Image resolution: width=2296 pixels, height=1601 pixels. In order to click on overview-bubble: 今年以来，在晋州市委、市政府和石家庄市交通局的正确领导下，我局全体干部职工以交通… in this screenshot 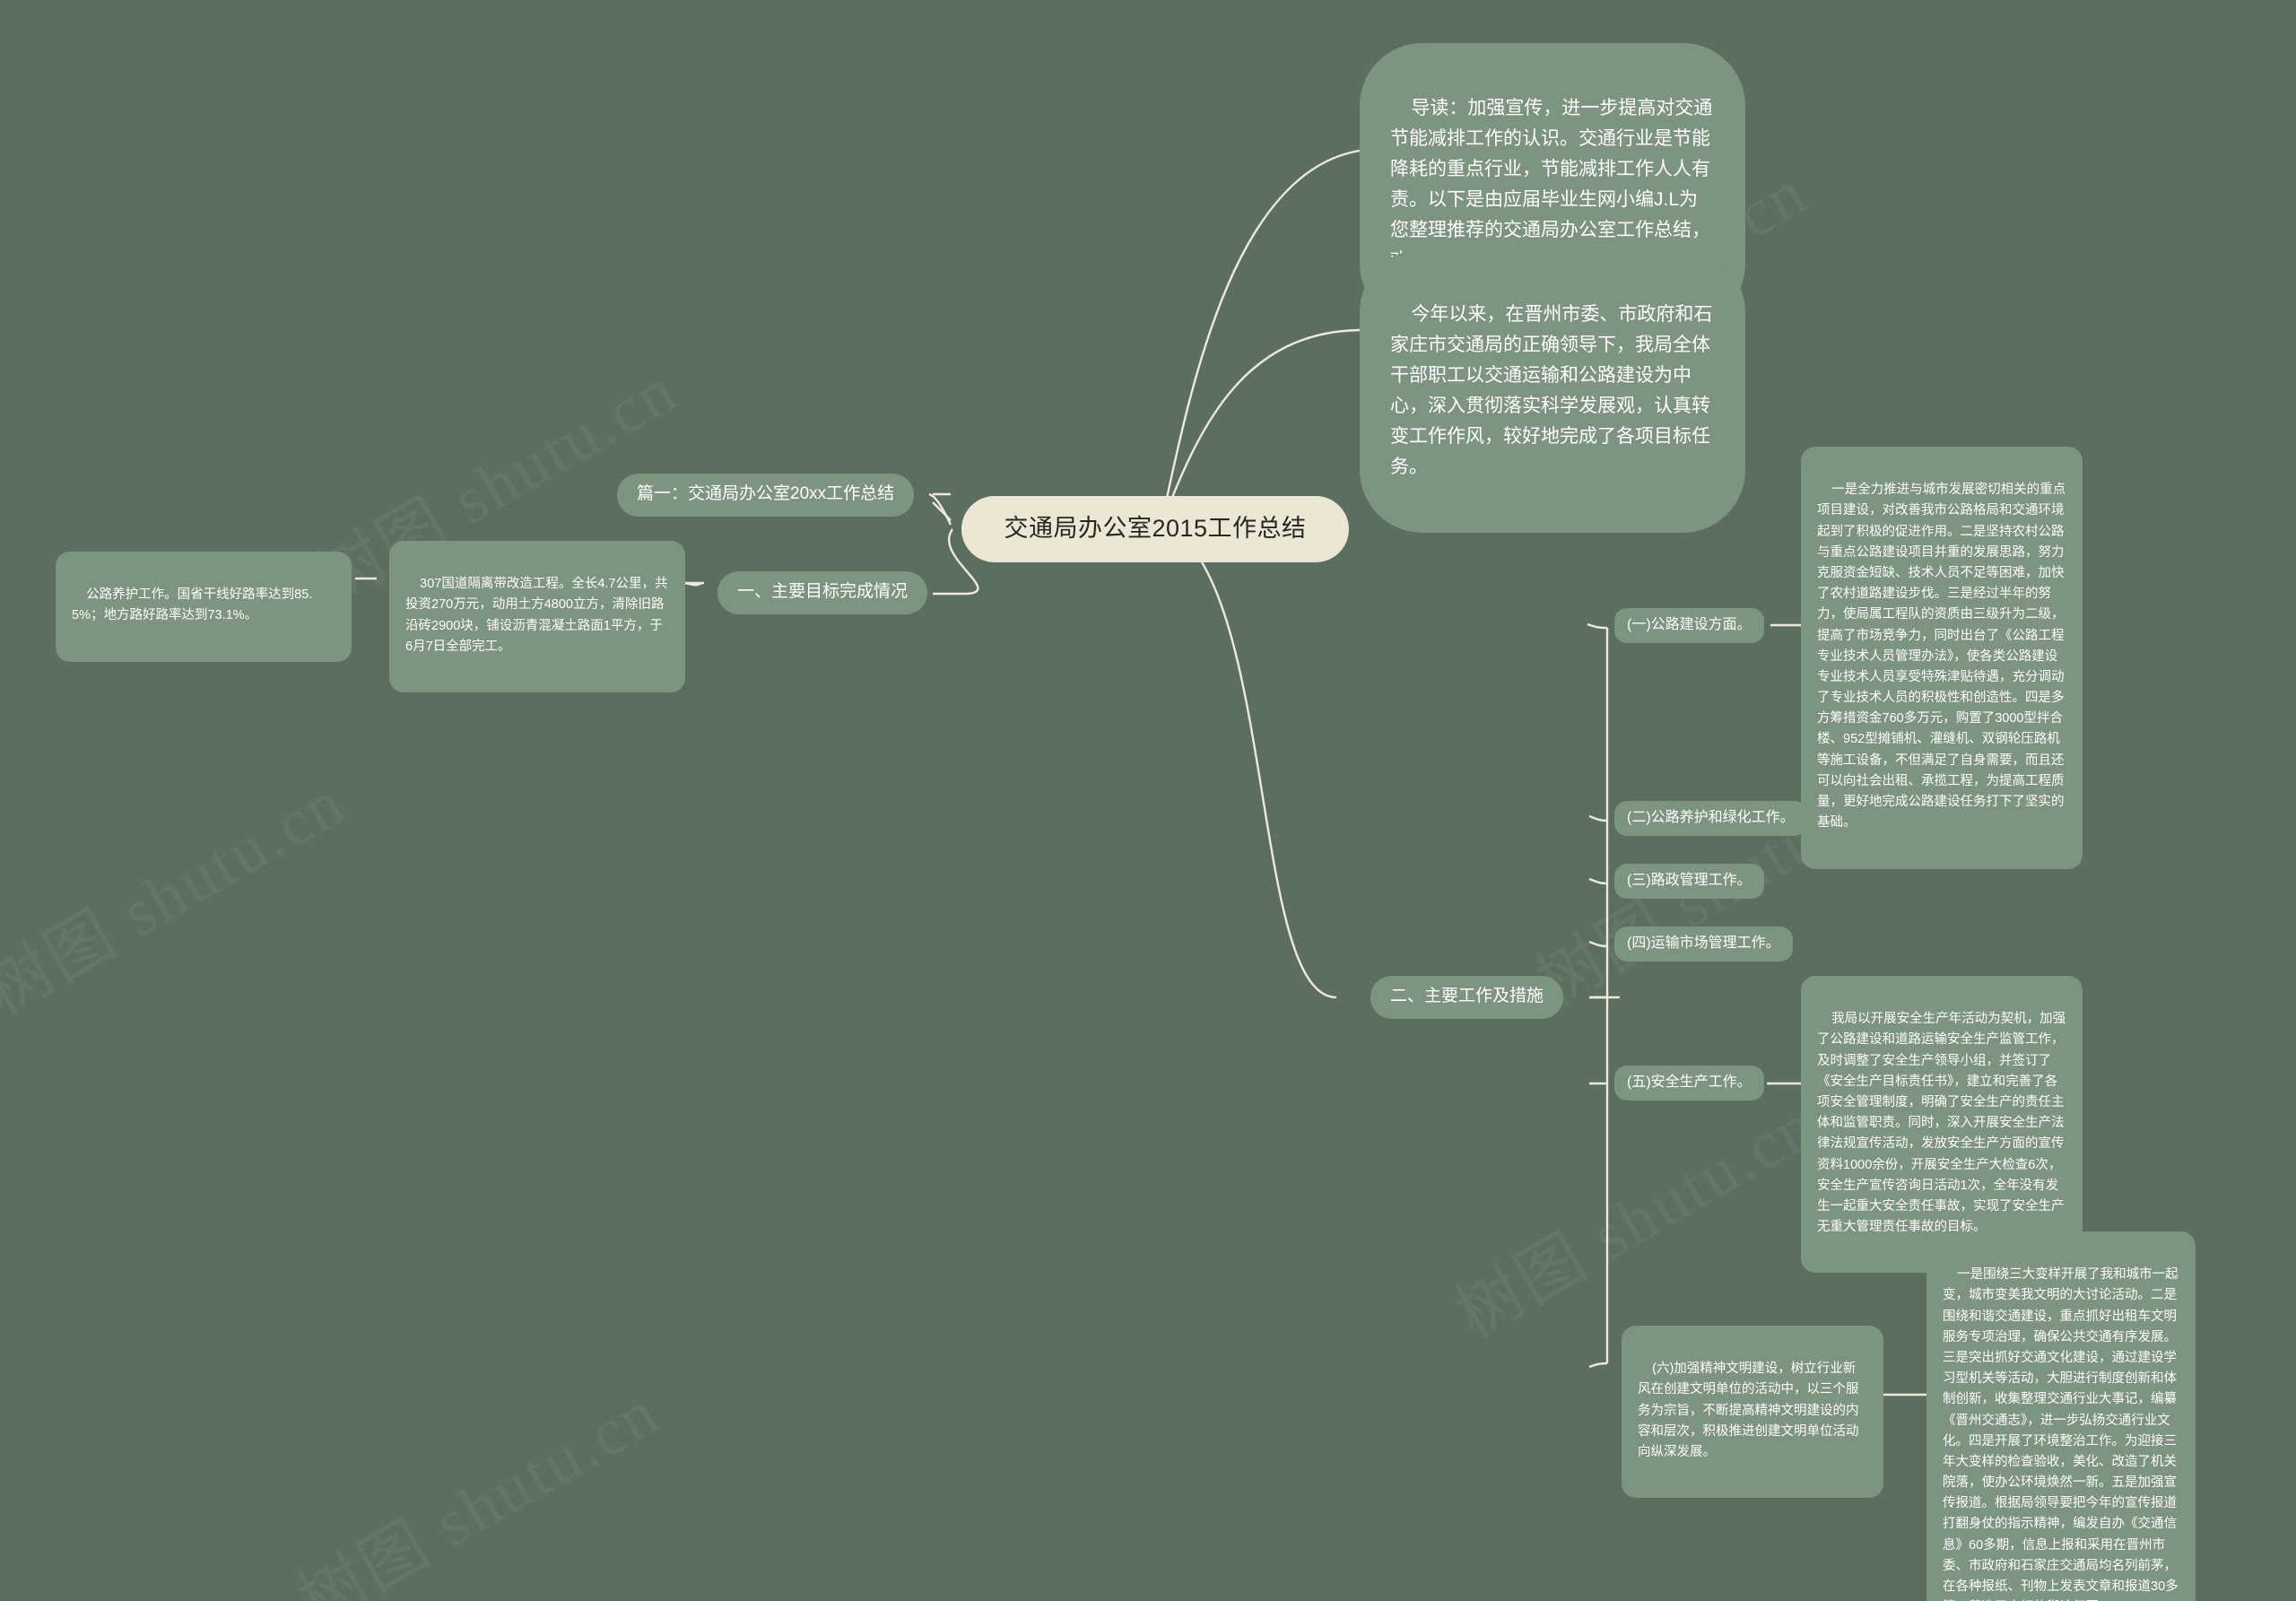, I will do `click(1552, 391)`.